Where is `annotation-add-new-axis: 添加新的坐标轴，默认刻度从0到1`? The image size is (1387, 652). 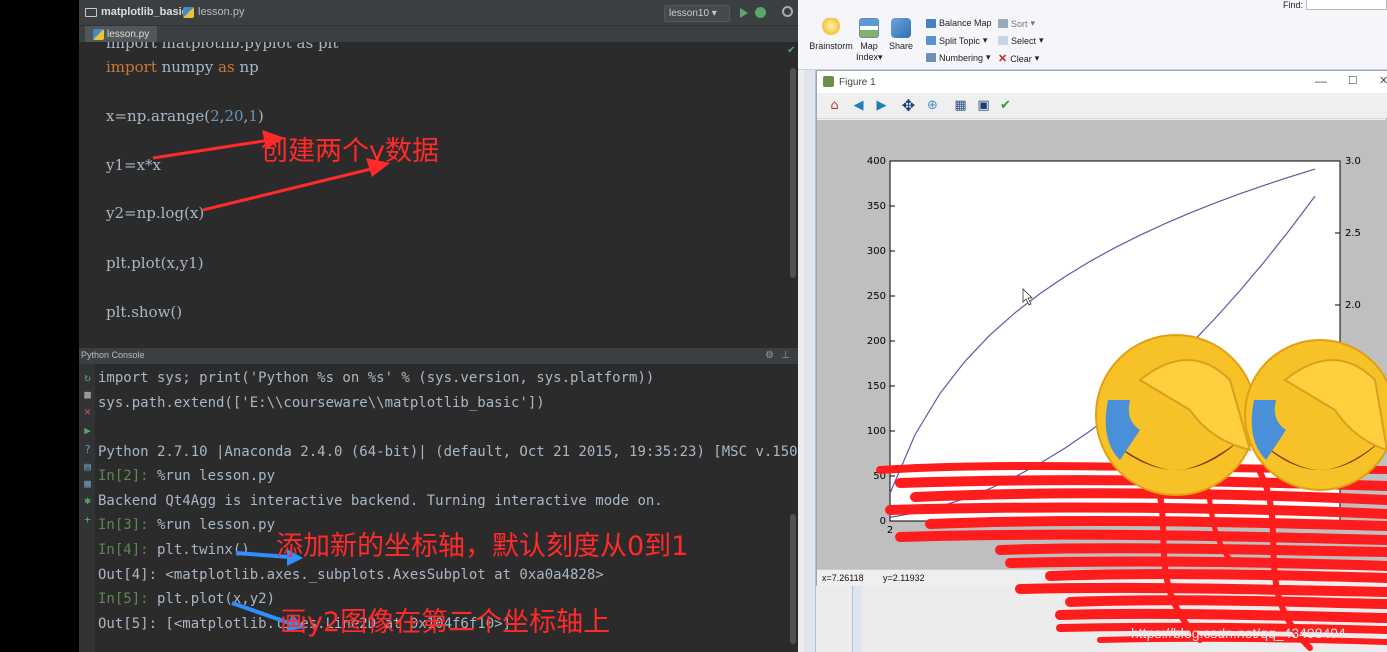 annotation-add-new-axis: 添加新的坐标轴，默认刻度从0到1 is located at coordinates (482, 546).